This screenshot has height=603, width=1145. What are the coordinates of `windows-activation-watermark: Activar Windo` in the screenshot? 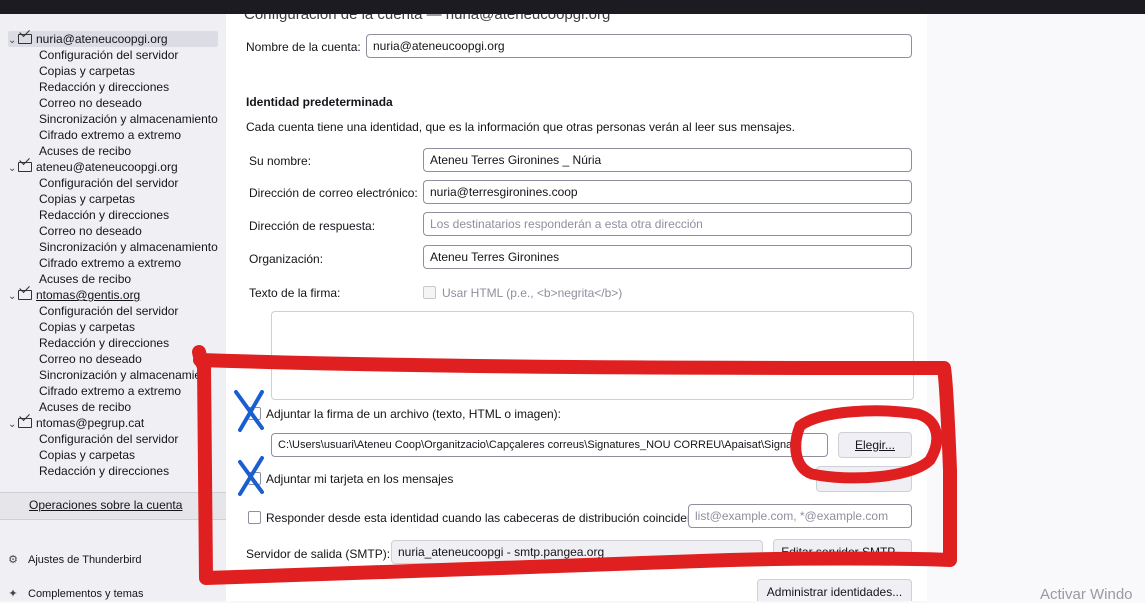 It's located at (1086, 594).